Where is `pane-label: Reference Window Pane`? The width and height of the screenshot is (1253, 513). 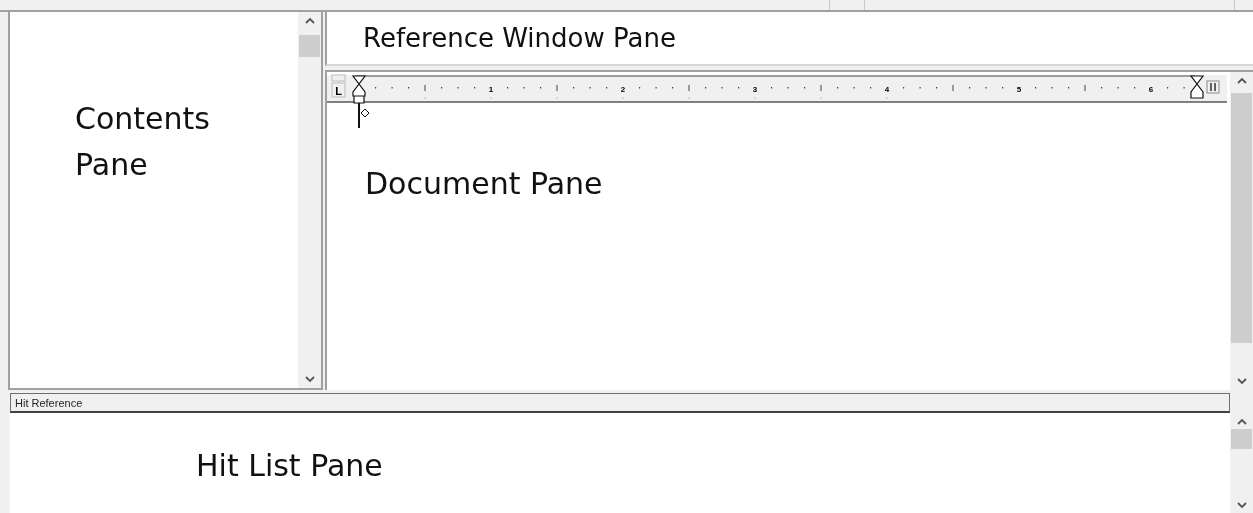 pane-label: Reference Window Pane is located at coordinates (519, 38).